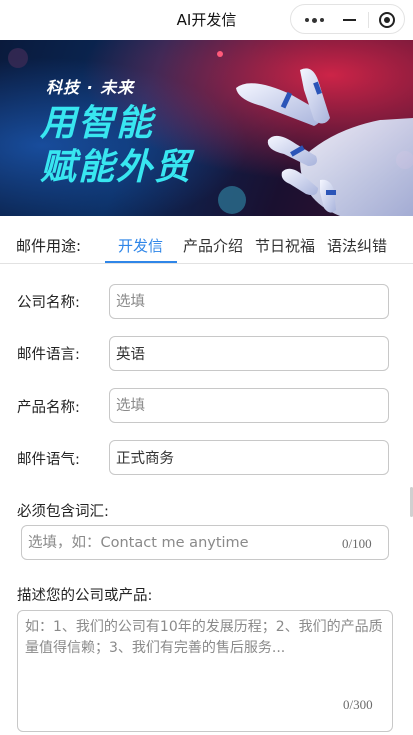 The image size is (413, 735). I want to click on target-circle-icon, so click(387, 20).